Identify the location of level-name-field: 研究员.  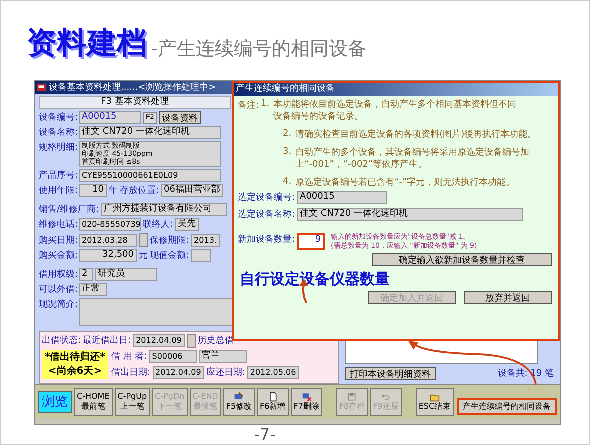
(126, 274).